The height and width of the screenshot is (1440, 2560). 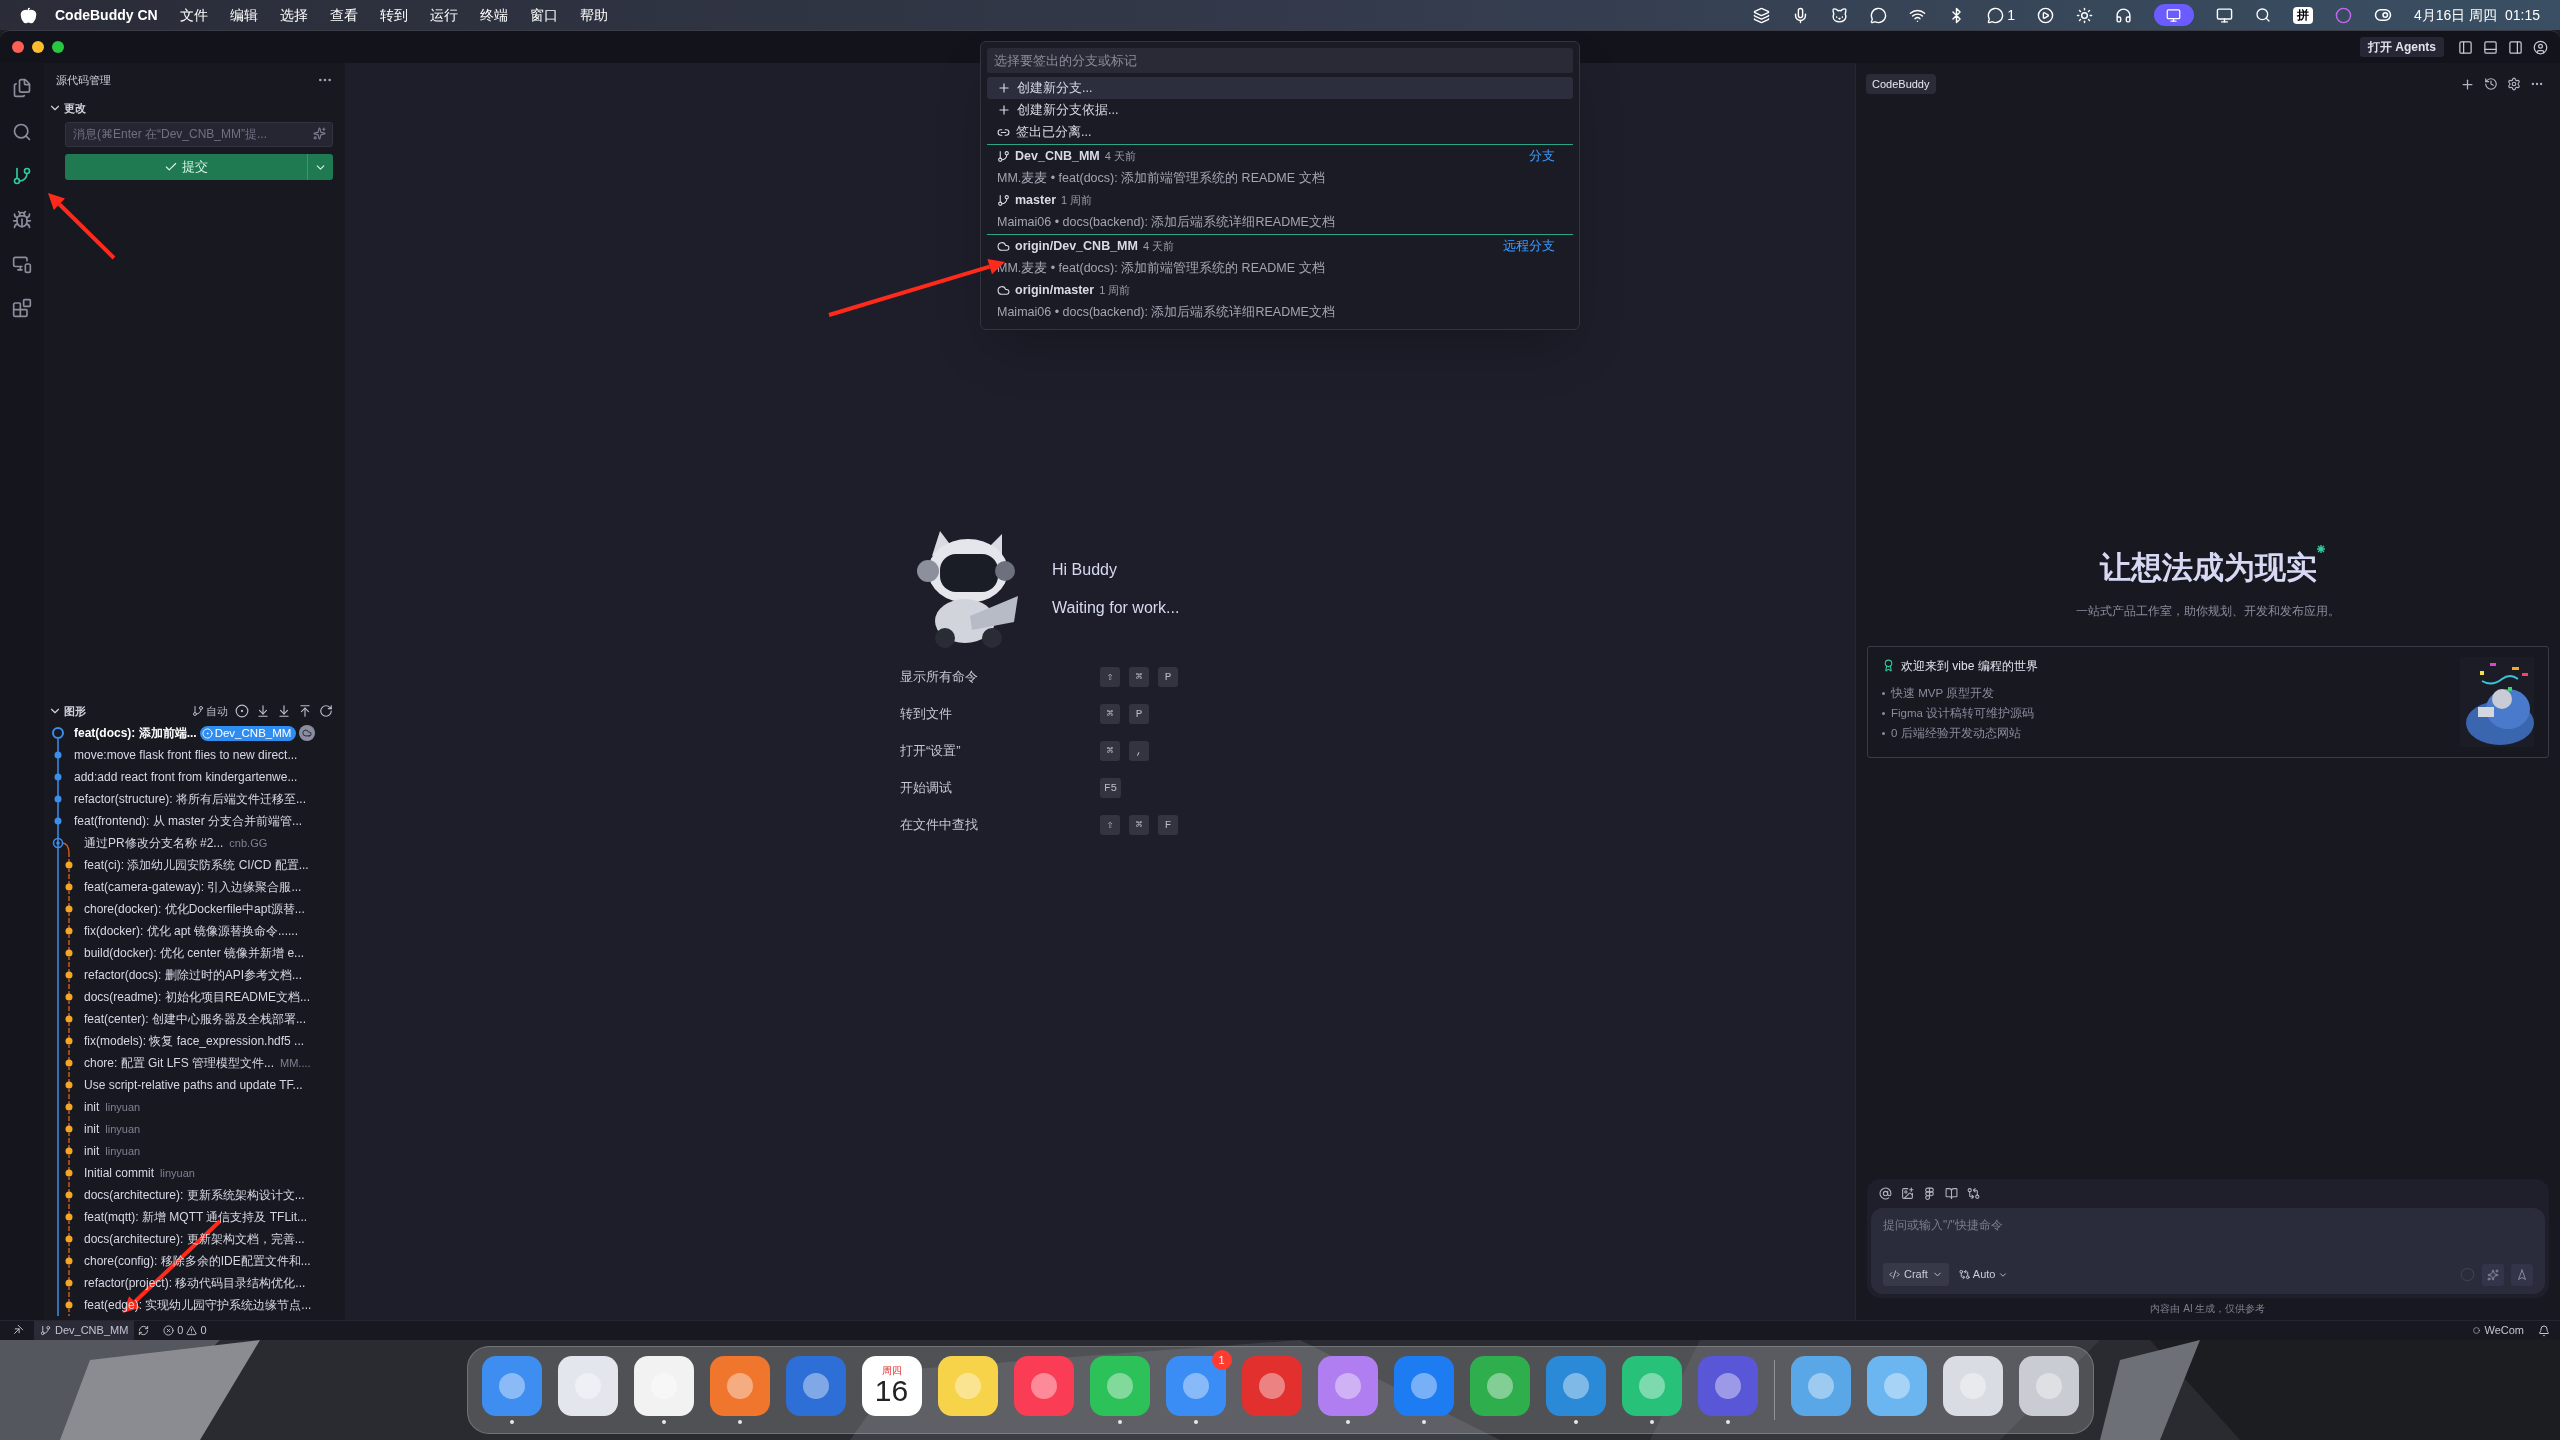 What do you see at coordinates (169, 1330) in the screenshot?
I see `error-icon` at bounding box center [169, 1330].